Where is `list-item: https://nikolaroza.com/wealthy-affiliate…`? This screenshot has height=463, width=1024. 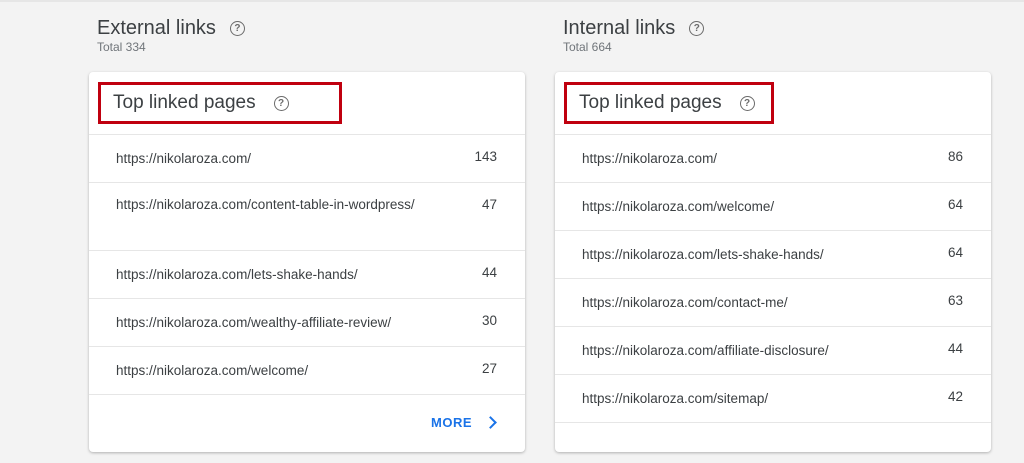 list-item: https://nikolaroza.com/wealthy-affiliate… is located at coordinates (307, 322).